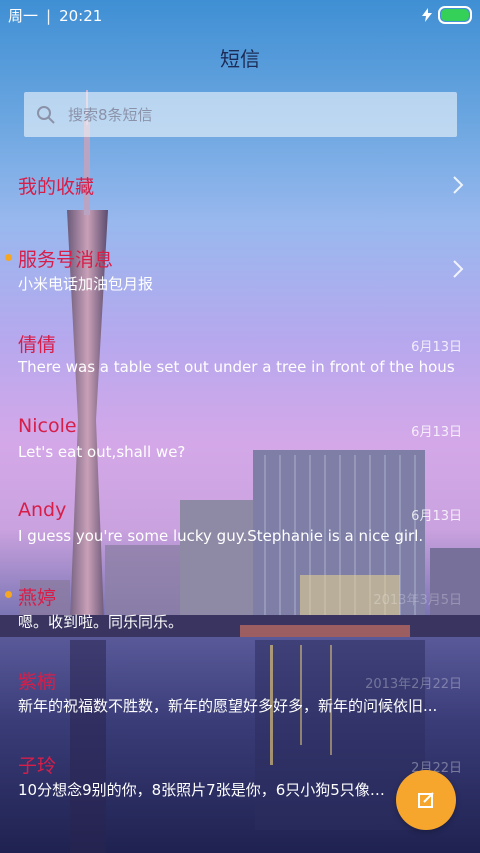 The height and width of the screenshot is (853, 480). I want to click on conversation-preview: 小米电话加油包月报, so click(86, 284).